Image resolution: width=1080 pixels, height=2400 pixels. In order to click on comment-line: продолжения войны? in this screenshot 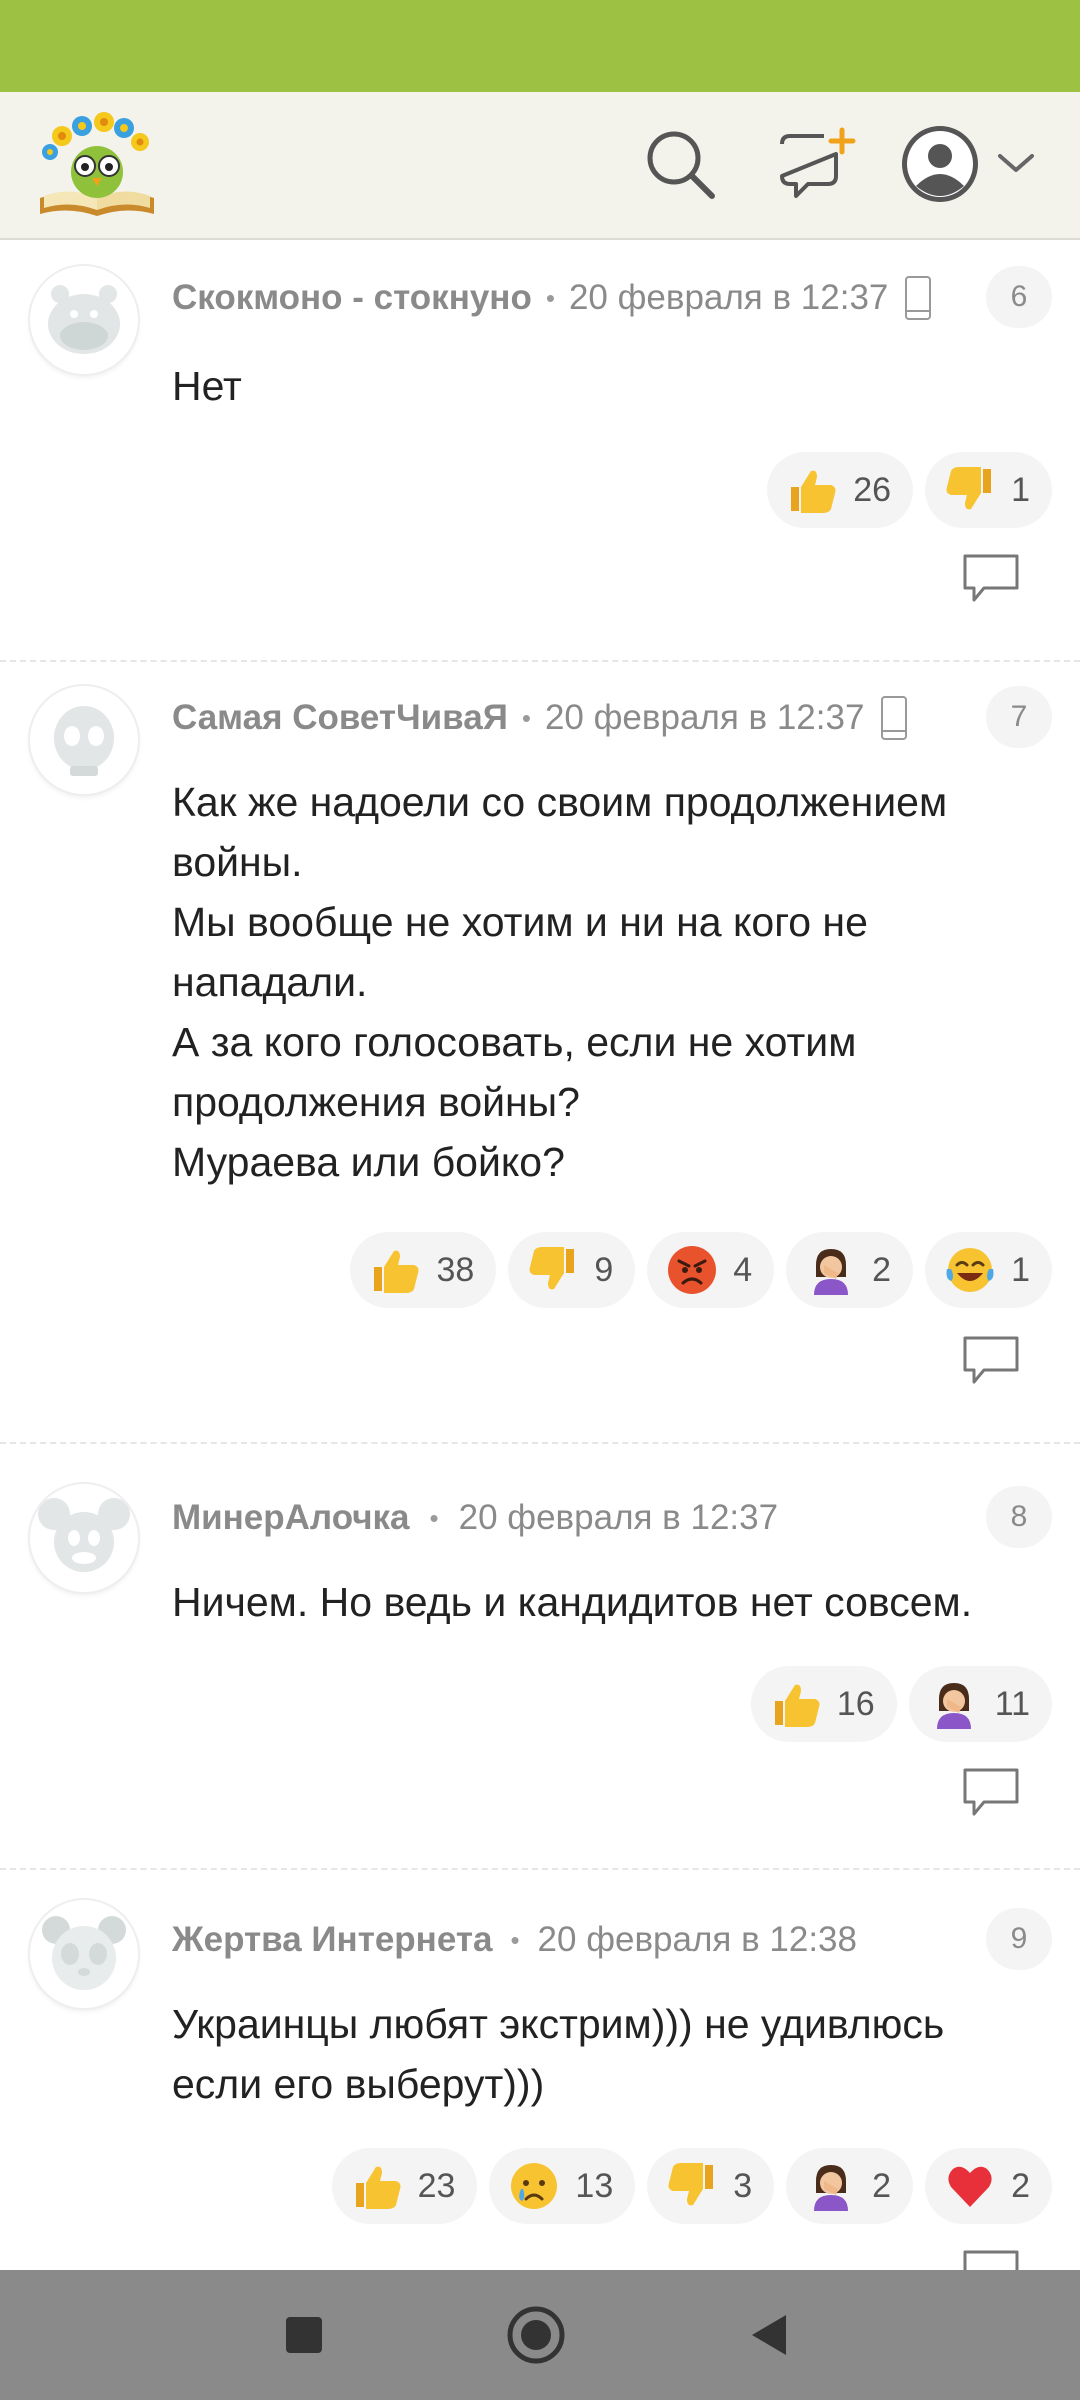, I will do `click(376, 1102)`.